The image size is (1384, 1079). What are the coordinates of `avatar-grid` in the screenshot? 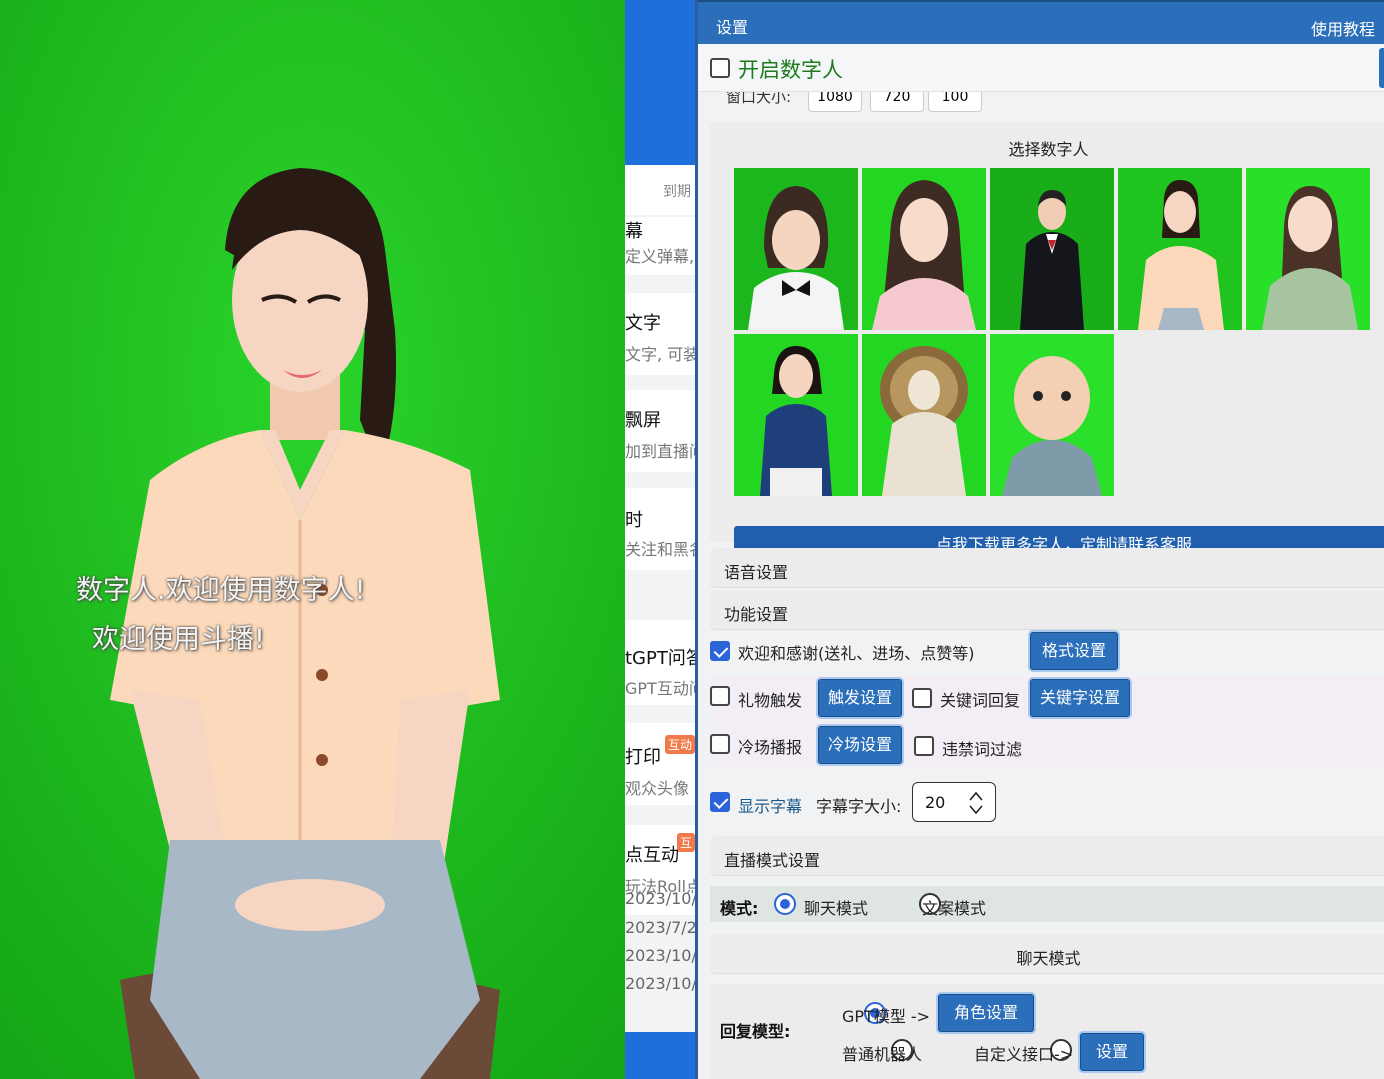 It's located at (1054, 333).